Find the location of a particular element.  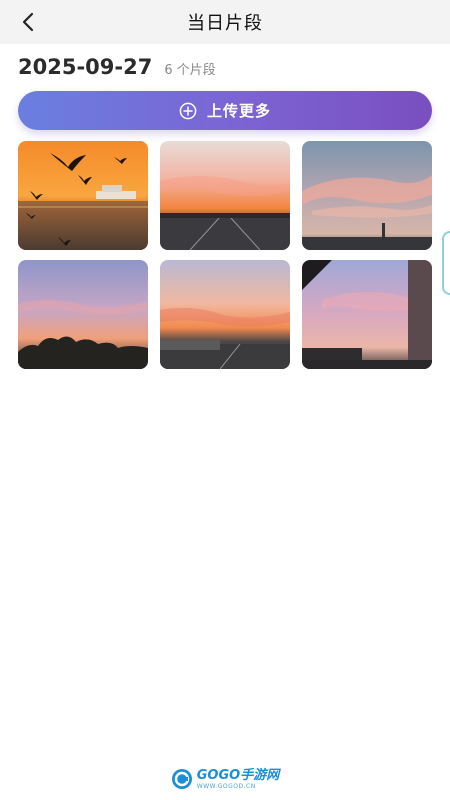

upload-more-button: 上传更多 is located at coordinates (225, 110).